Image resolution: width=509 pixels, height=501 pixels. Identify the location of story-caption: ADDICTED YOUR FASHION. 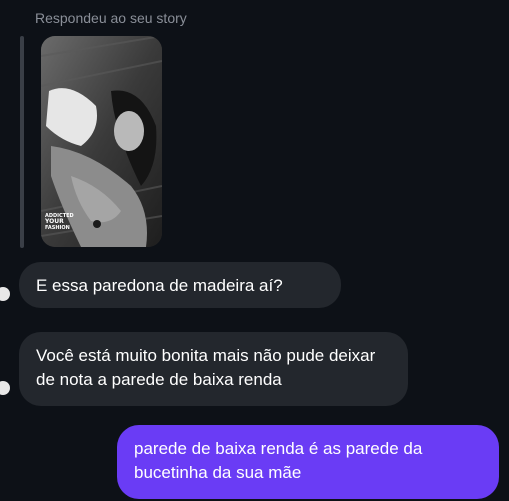
(59, 222).